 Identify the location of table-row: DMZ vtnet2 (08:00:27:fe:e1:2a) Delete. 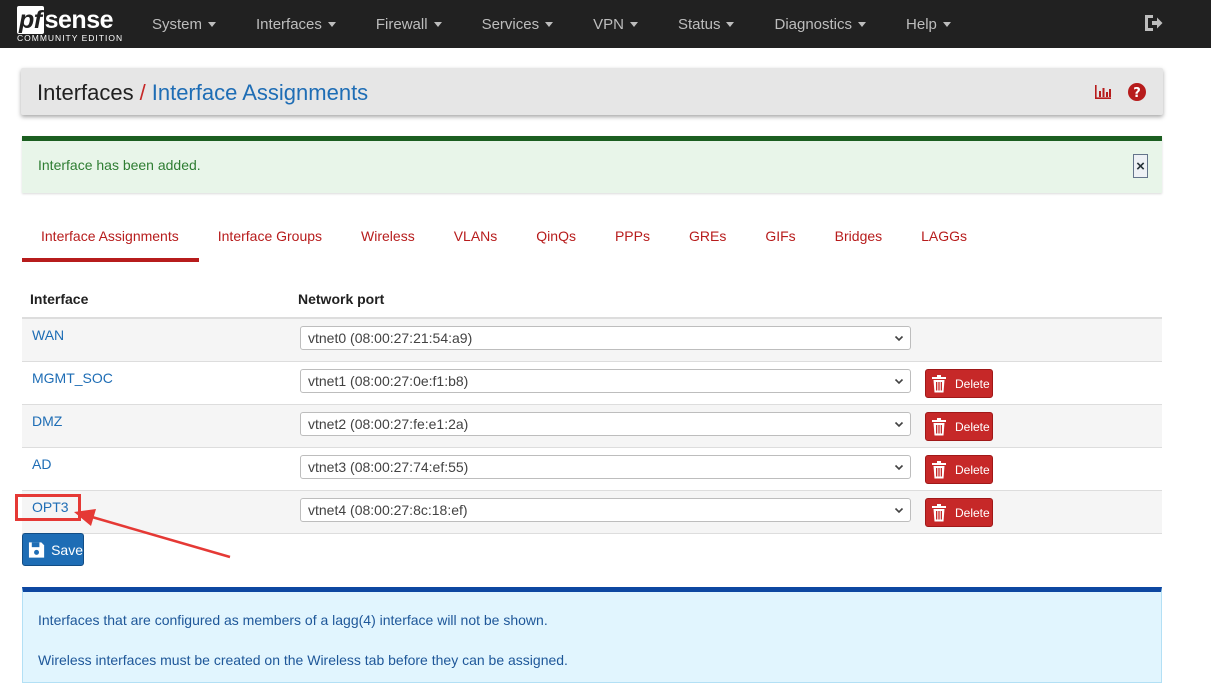
(592, 426).